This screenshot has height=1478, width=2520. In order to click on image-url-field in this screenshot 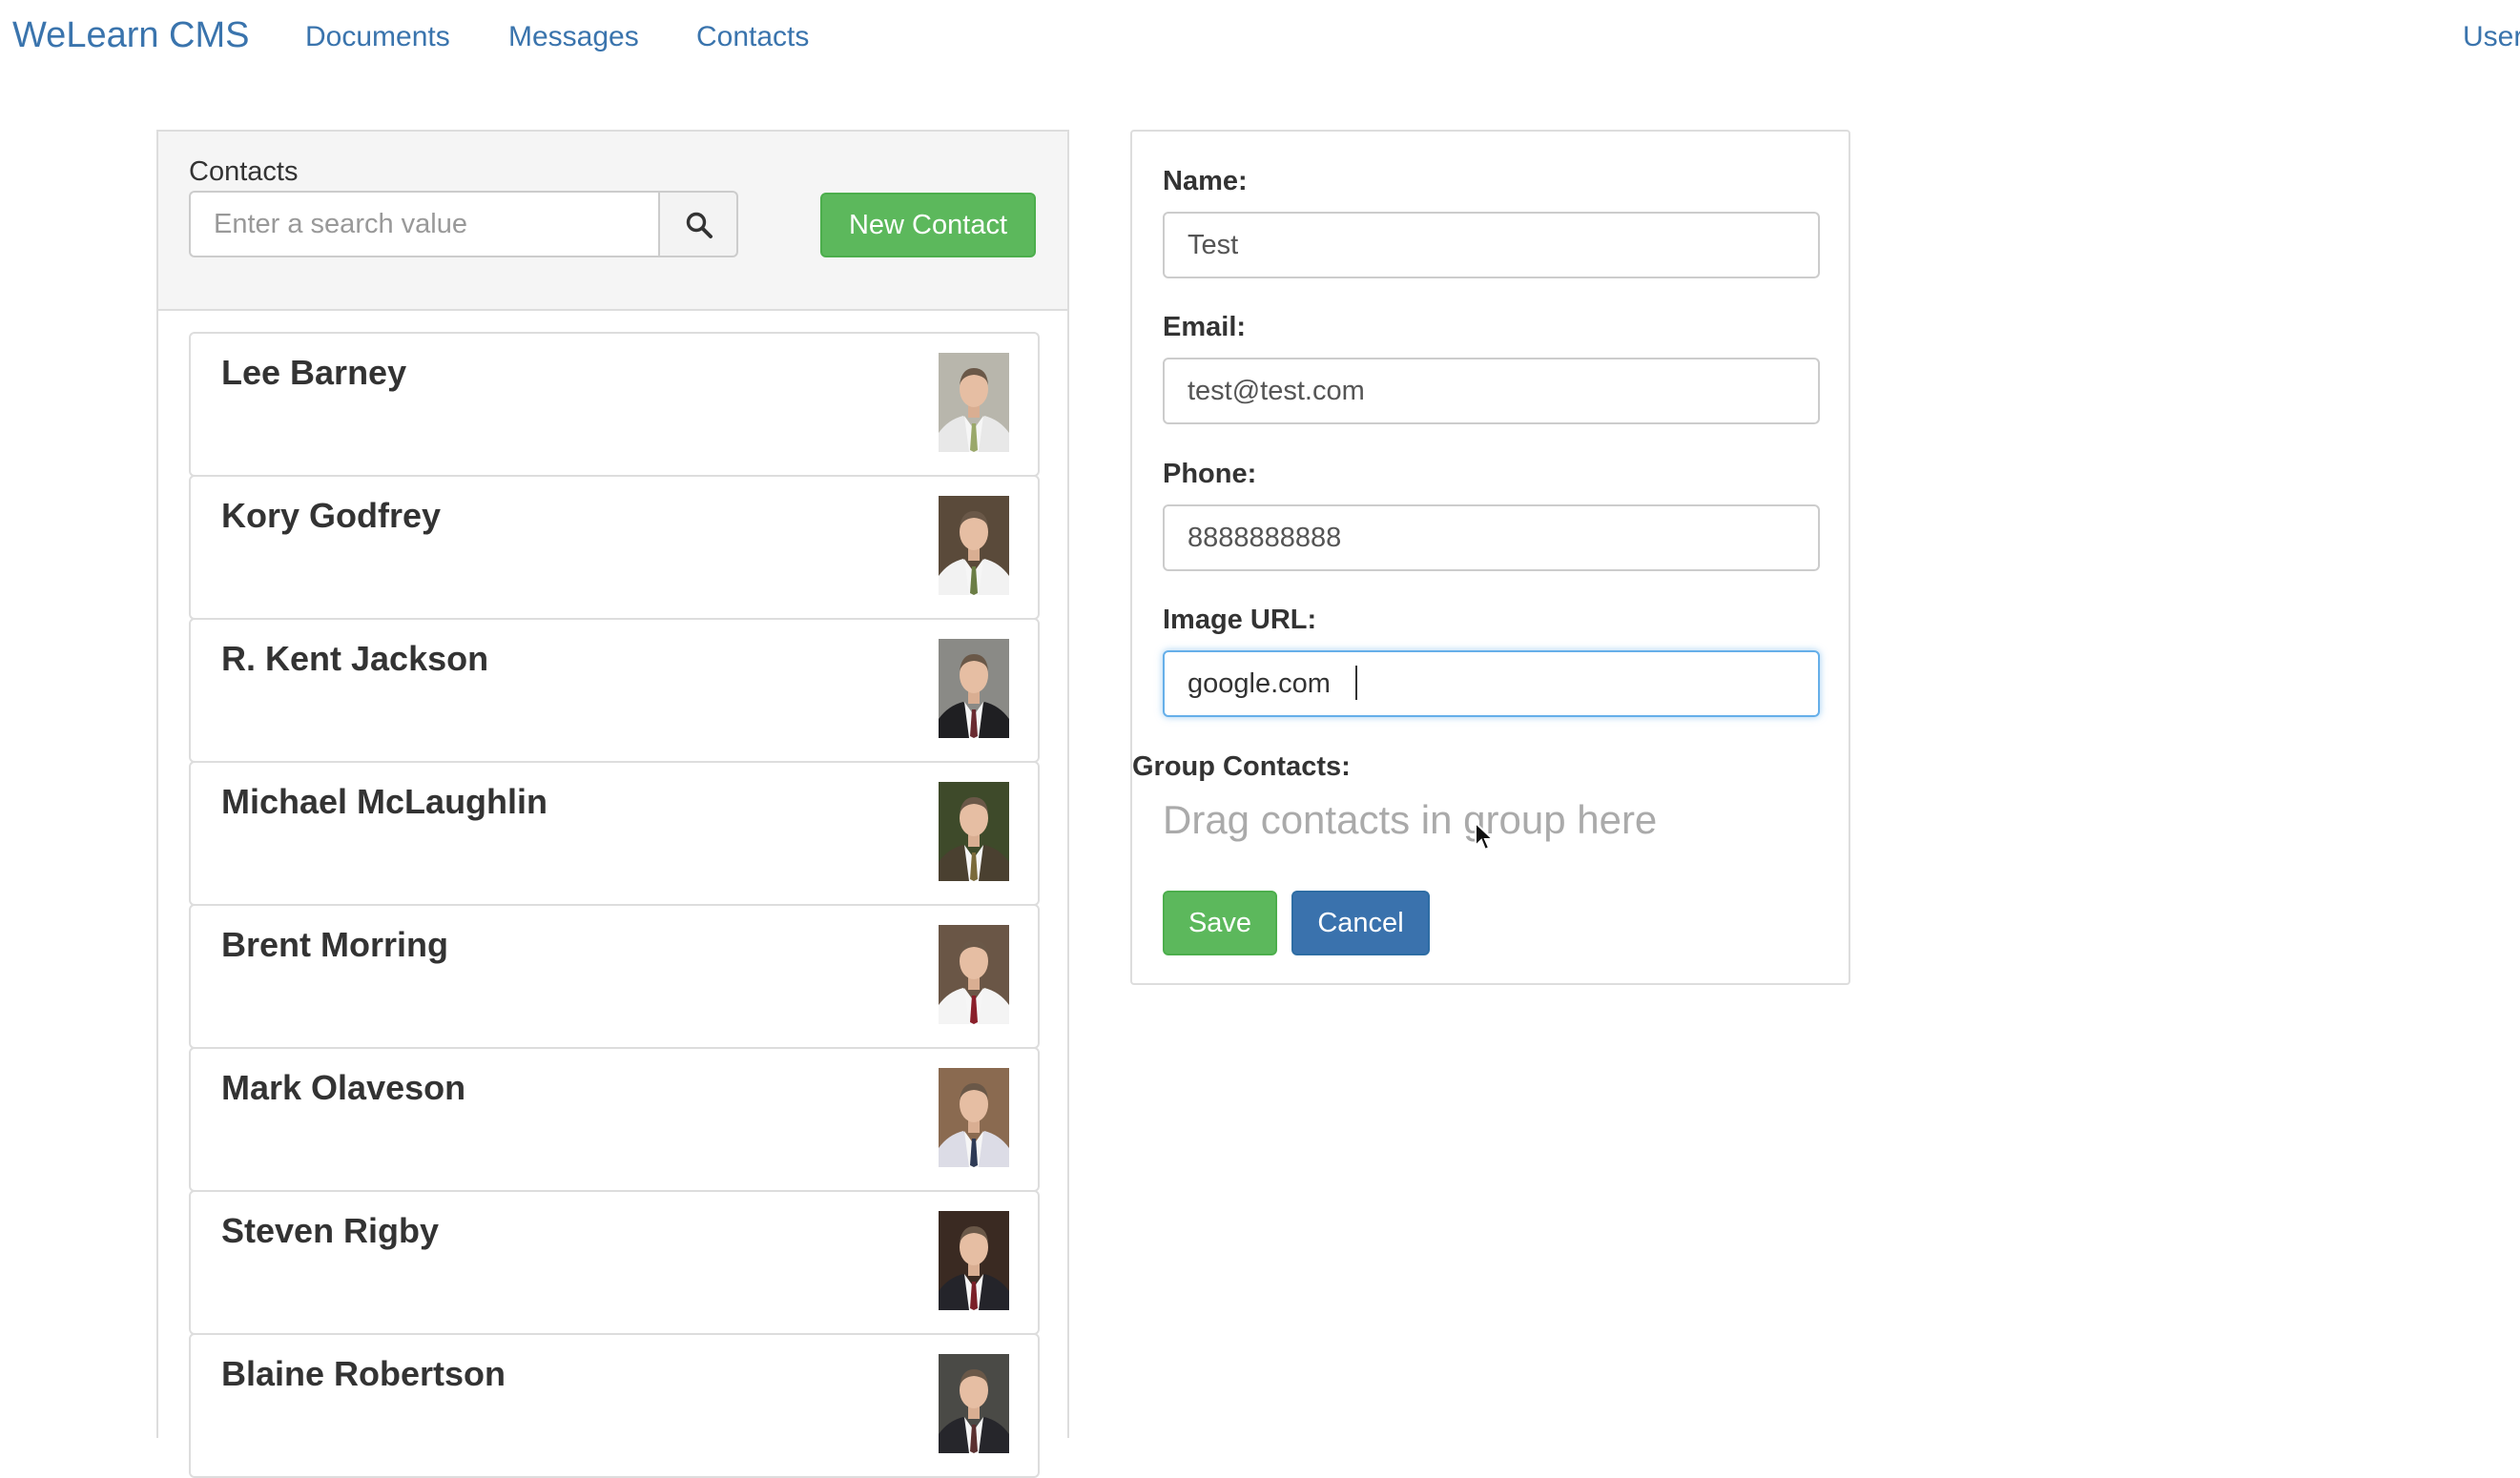, I will do `click(1492, 683)`.